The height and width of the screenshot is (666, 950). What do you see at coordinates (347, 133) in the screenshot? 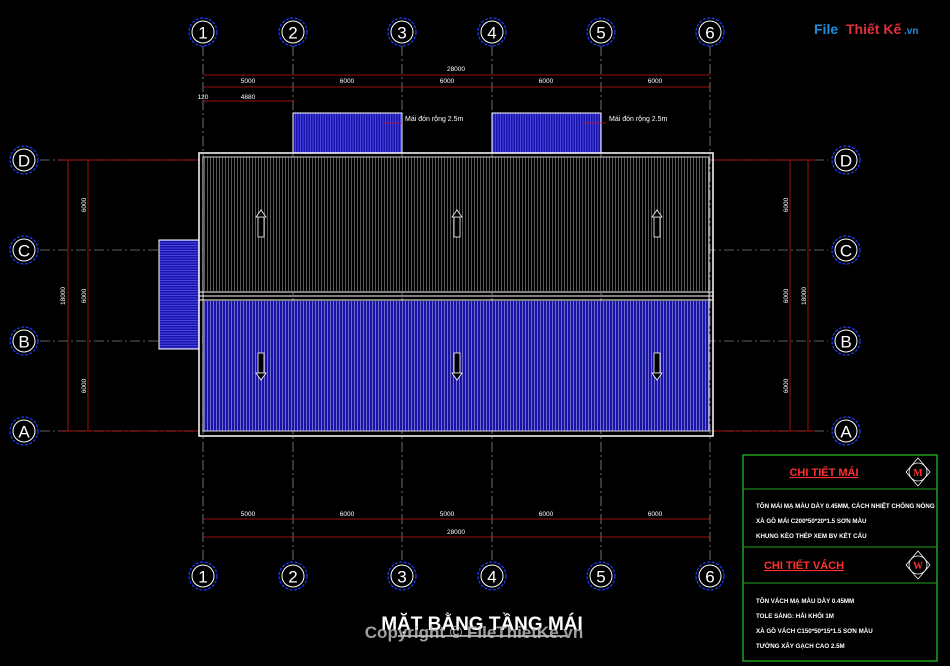
I see `canopy-left` at bounding box center [347, 133].